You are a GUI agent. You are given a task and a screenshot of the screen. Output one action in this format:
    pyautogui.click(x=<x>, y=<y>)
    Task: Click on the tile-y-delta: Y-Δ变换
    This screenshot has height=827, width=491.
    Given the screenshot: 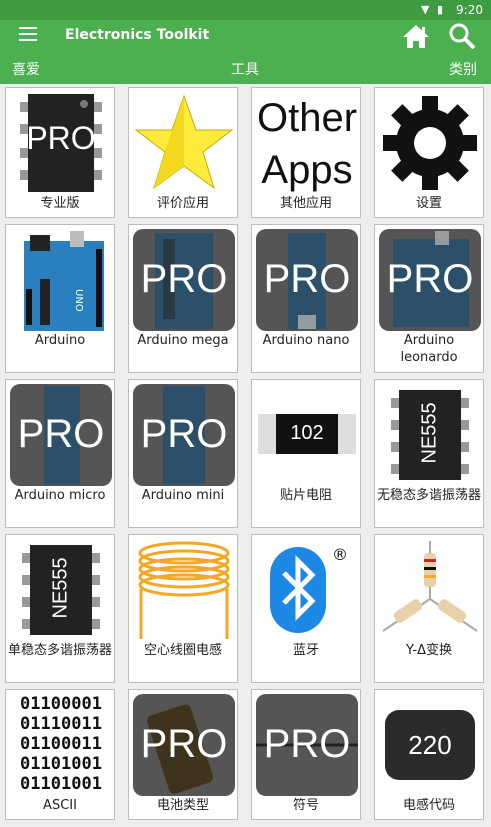 What is the action you would take?
    pyautogui.click(x=429, y=608)
    